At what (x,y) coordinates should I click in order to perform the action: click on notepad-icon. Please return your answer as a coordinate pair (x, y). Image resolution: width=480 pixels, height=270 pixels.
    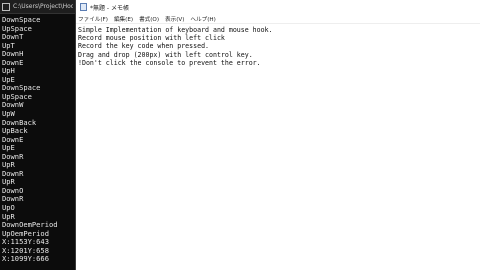
    Looking at the image, I should click on (83, 7).